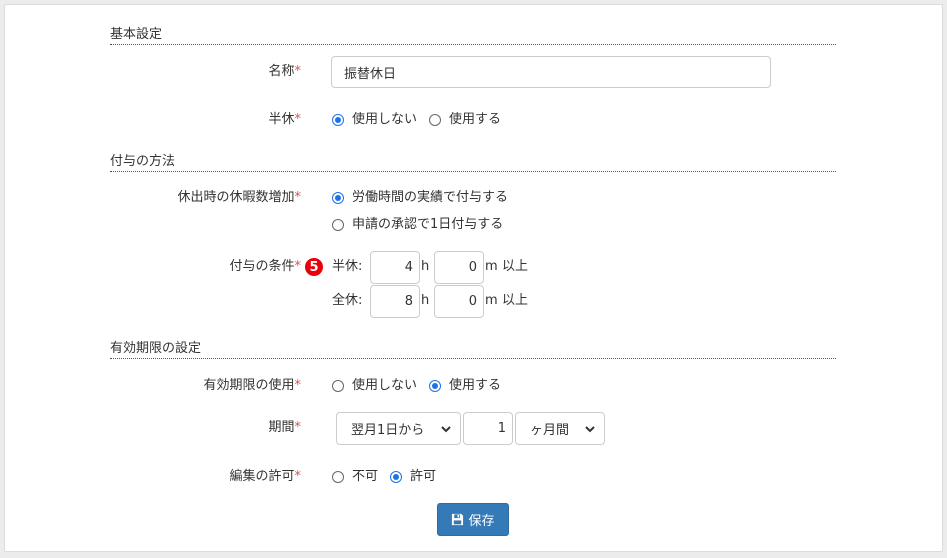  I want to click on edit-permission-label: 編集の許可*, so click(265, 476).